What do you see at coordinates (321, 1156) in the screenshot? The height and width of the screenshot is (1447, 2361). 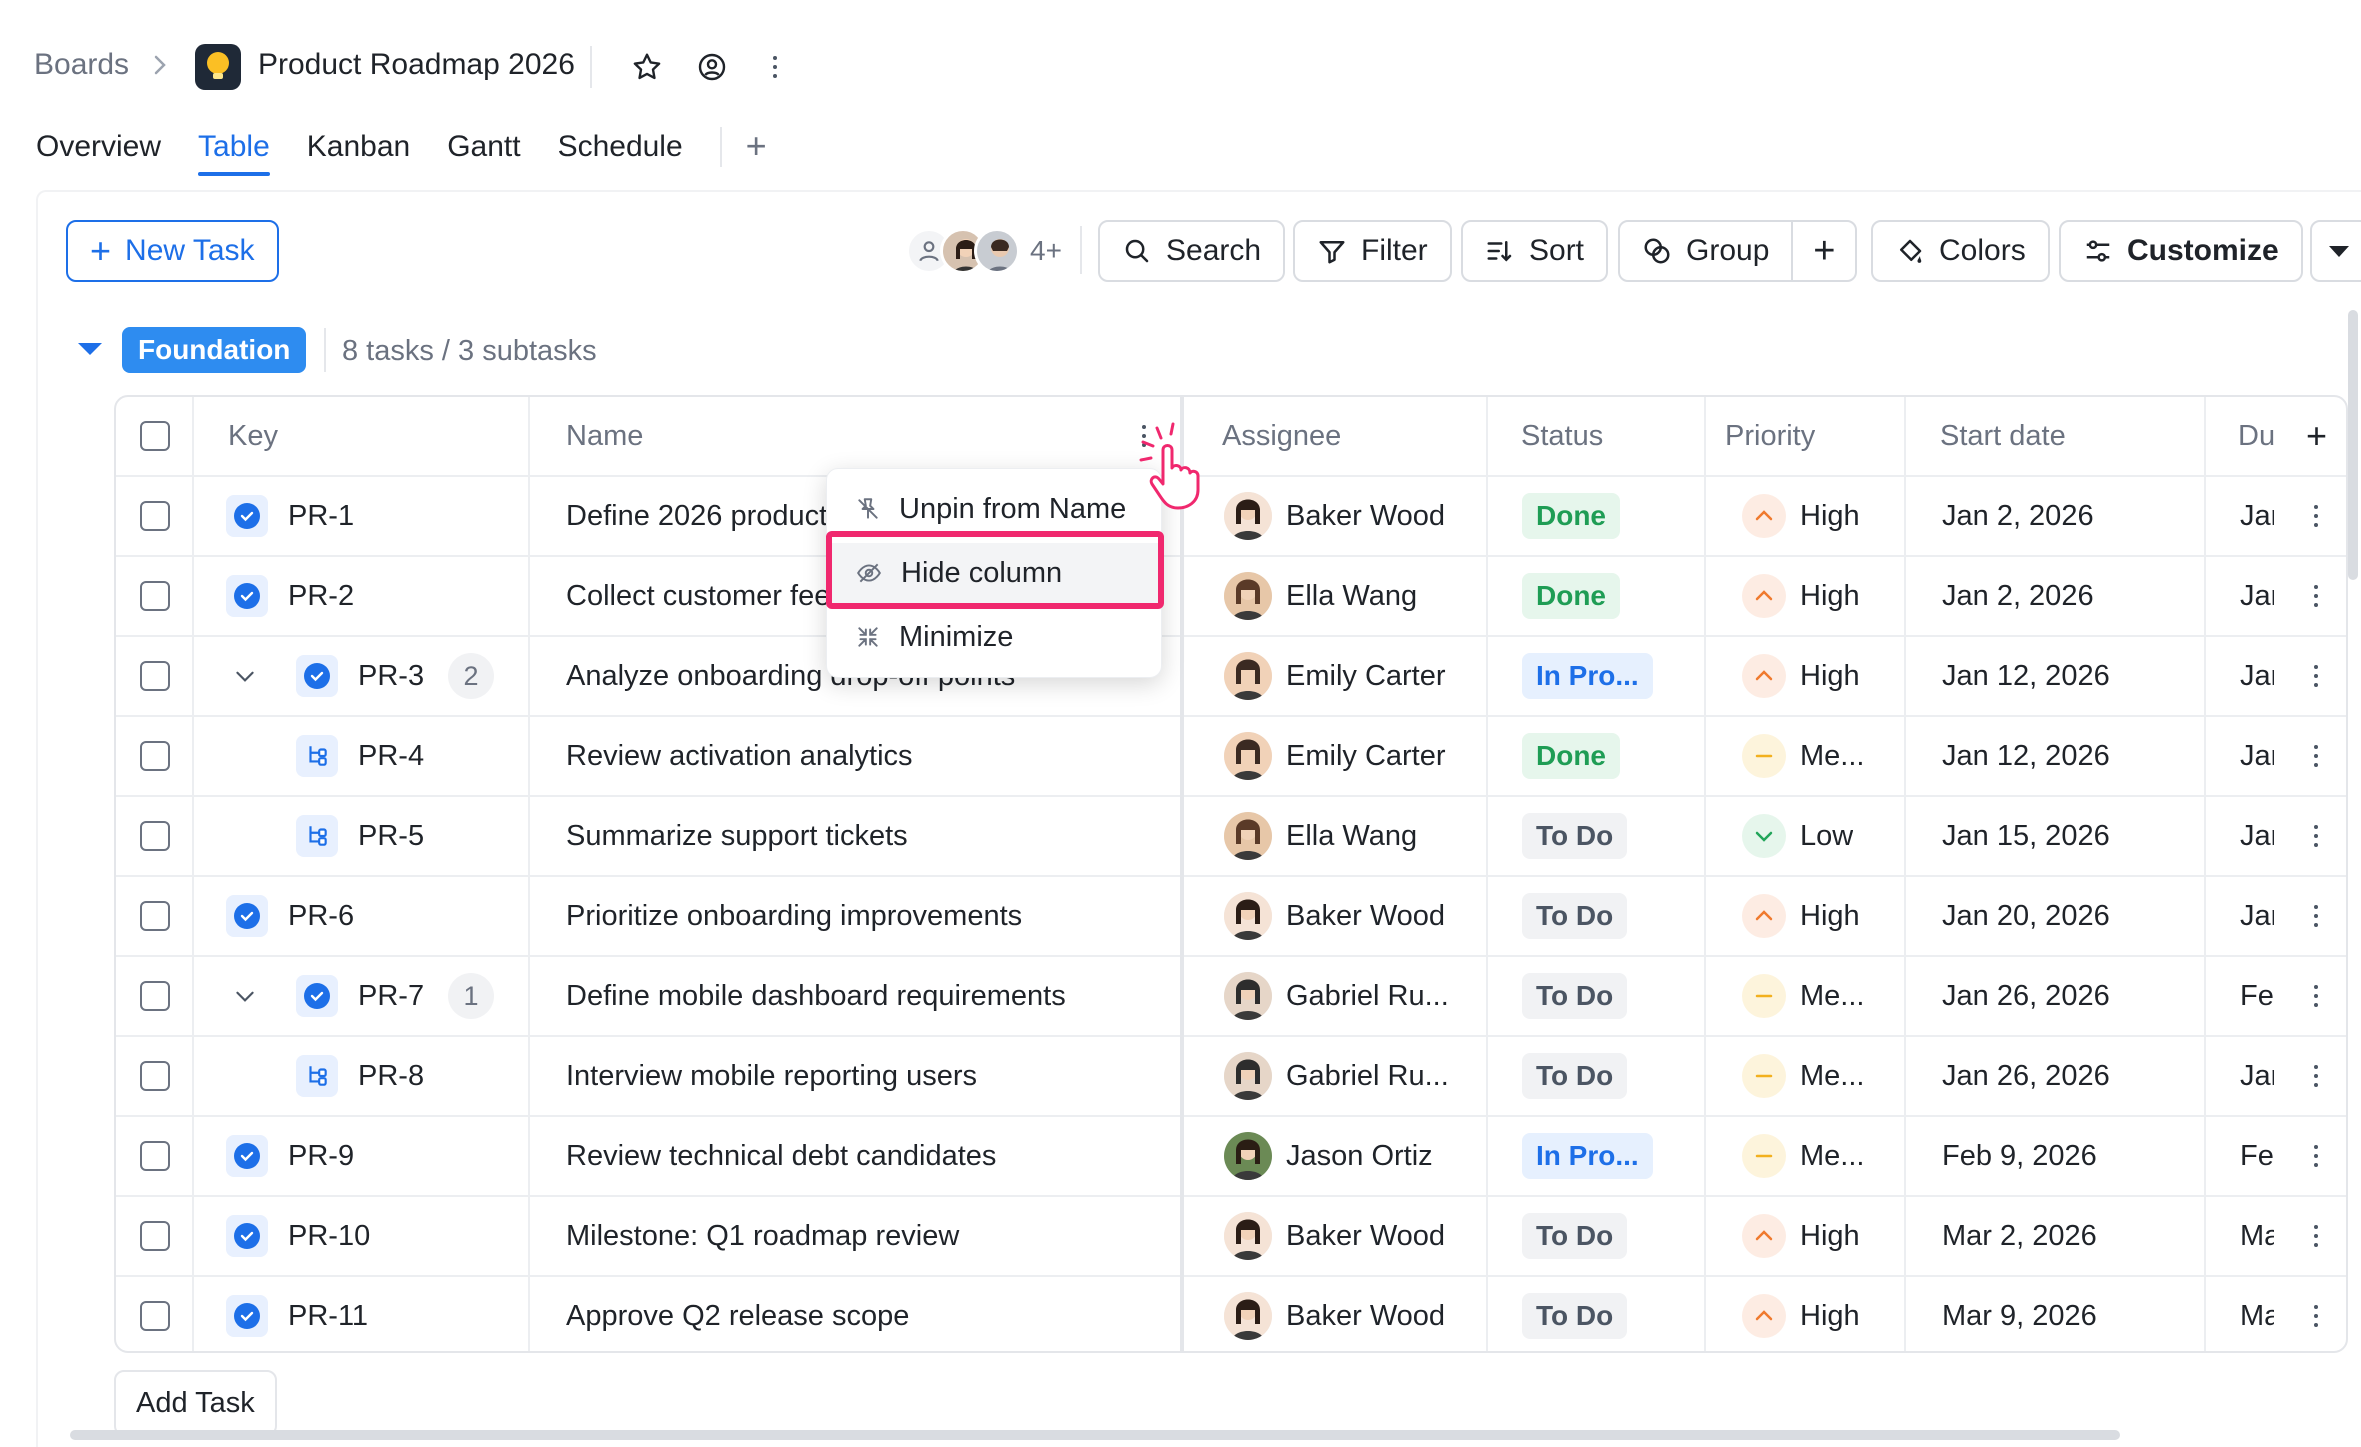 I see `task-key: PR-9` at bounding box center [321, 1156].